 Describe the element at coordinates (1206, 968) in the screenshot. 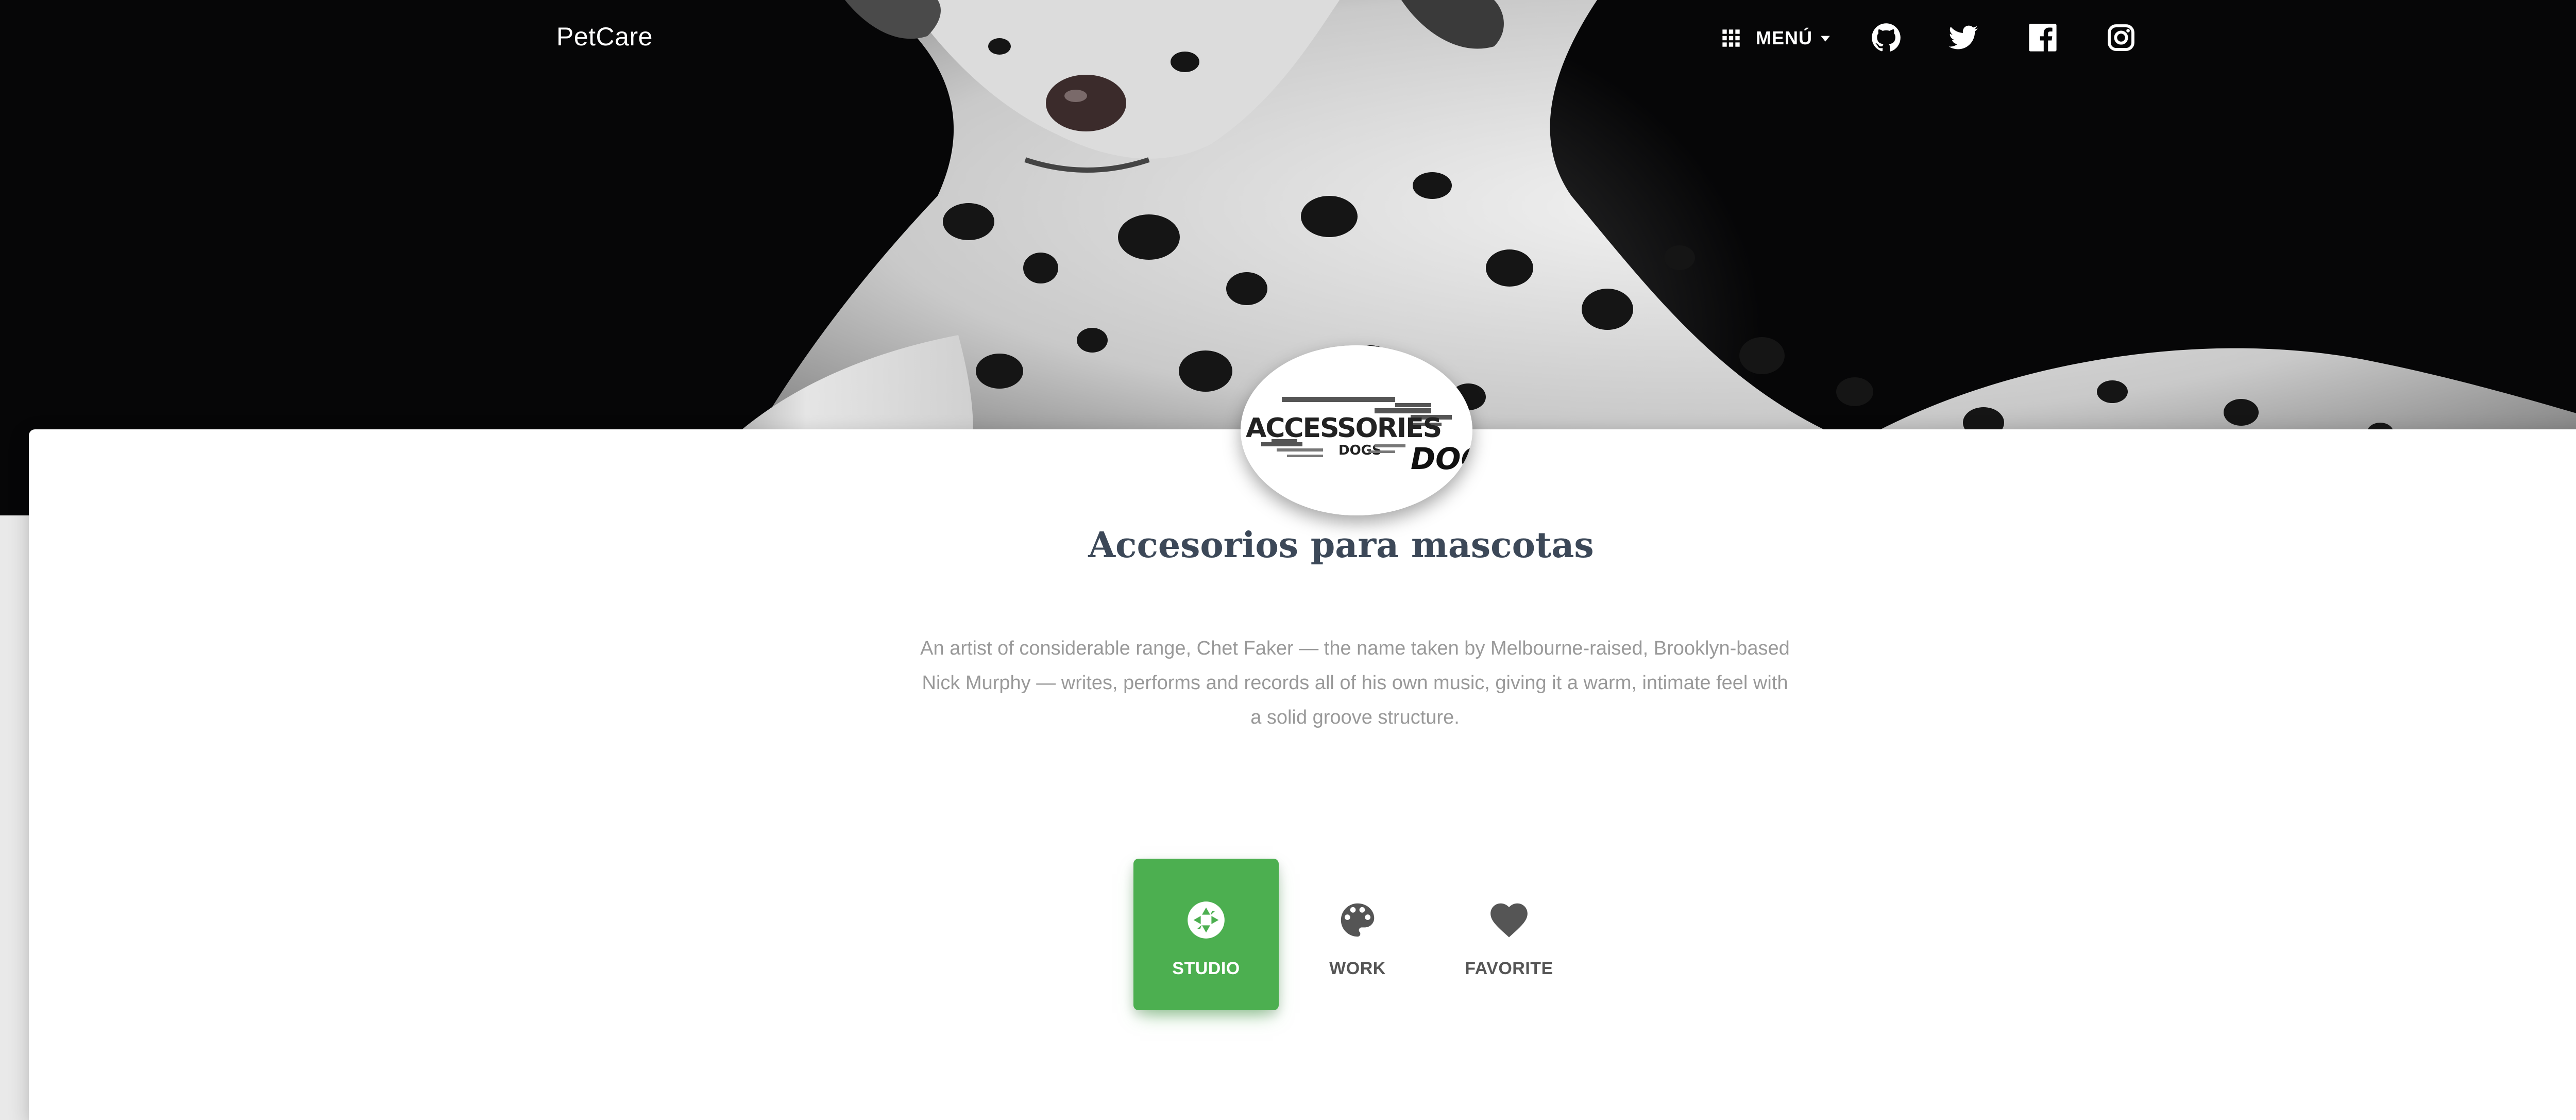

I see `tab-studio-label: STUDIO` at that location.